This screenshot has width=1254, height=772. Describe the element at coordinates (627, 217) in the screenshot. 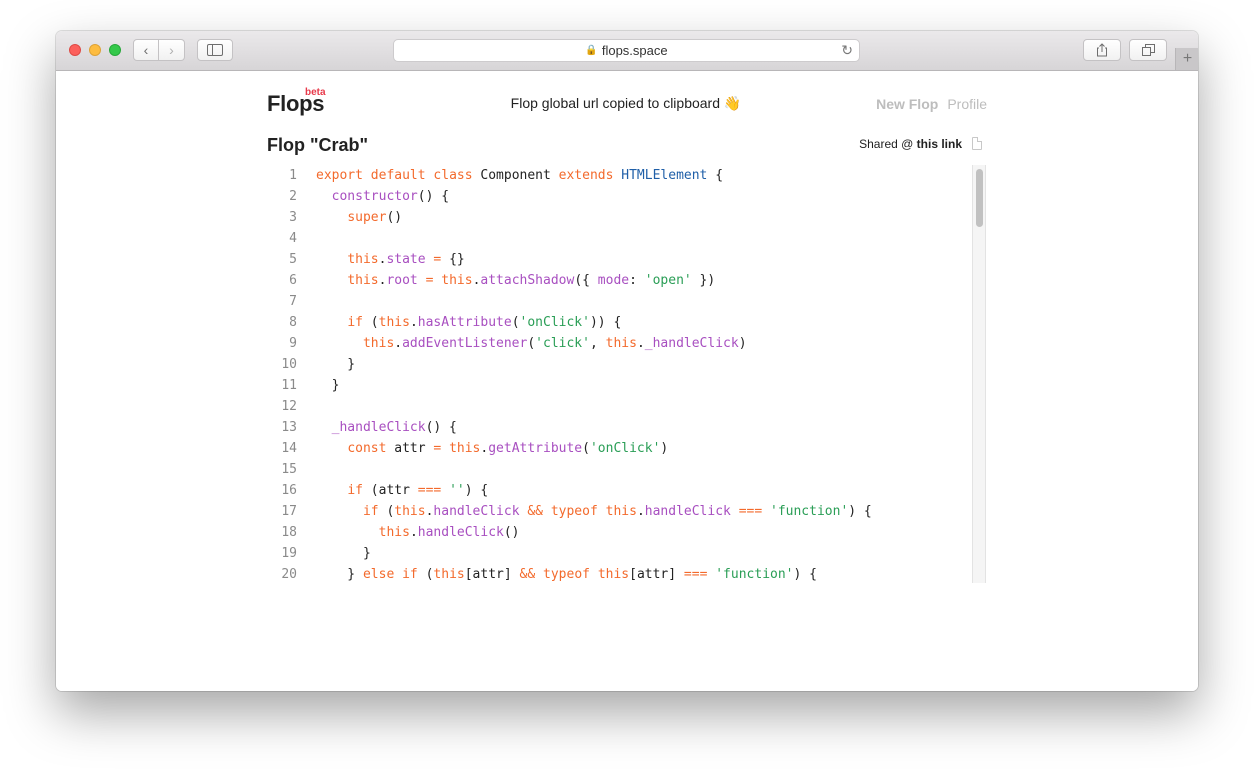

I see `code-line: 3 super()` at that location.